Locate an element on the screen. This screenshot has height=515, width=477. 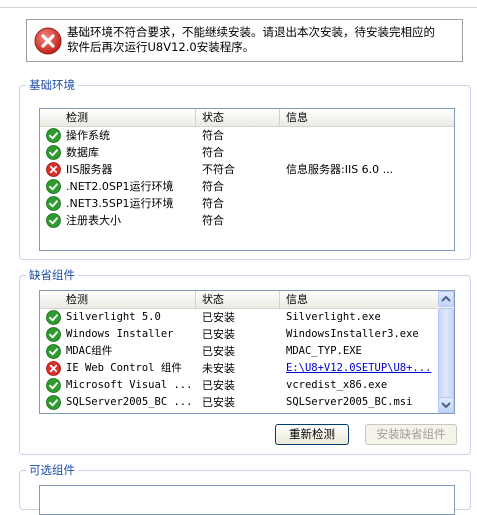
chevron-down-icon is located at coordinates (446, 405).